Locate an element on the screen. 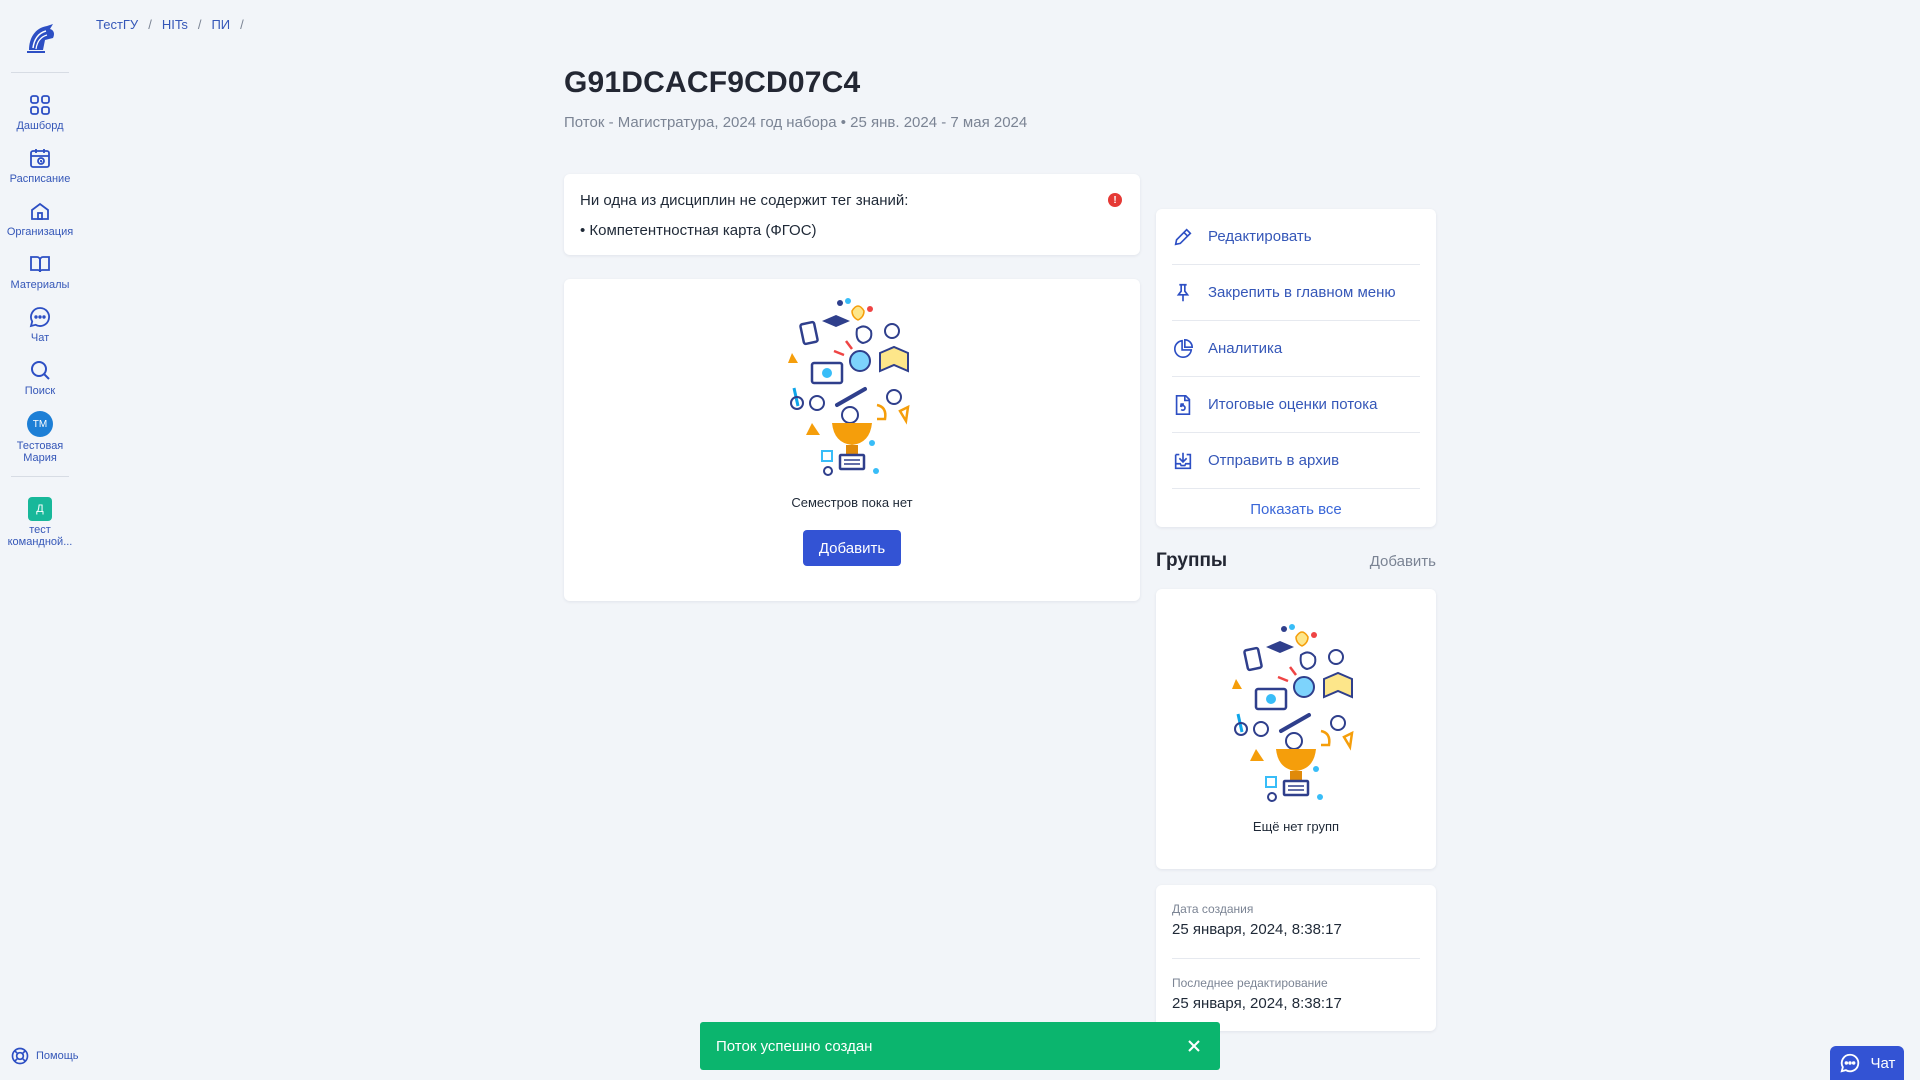 Image resolution: width=1920 pixels, height=1080 pixels. sidebar-item-label: Организация is located at coordinates (40, 232).